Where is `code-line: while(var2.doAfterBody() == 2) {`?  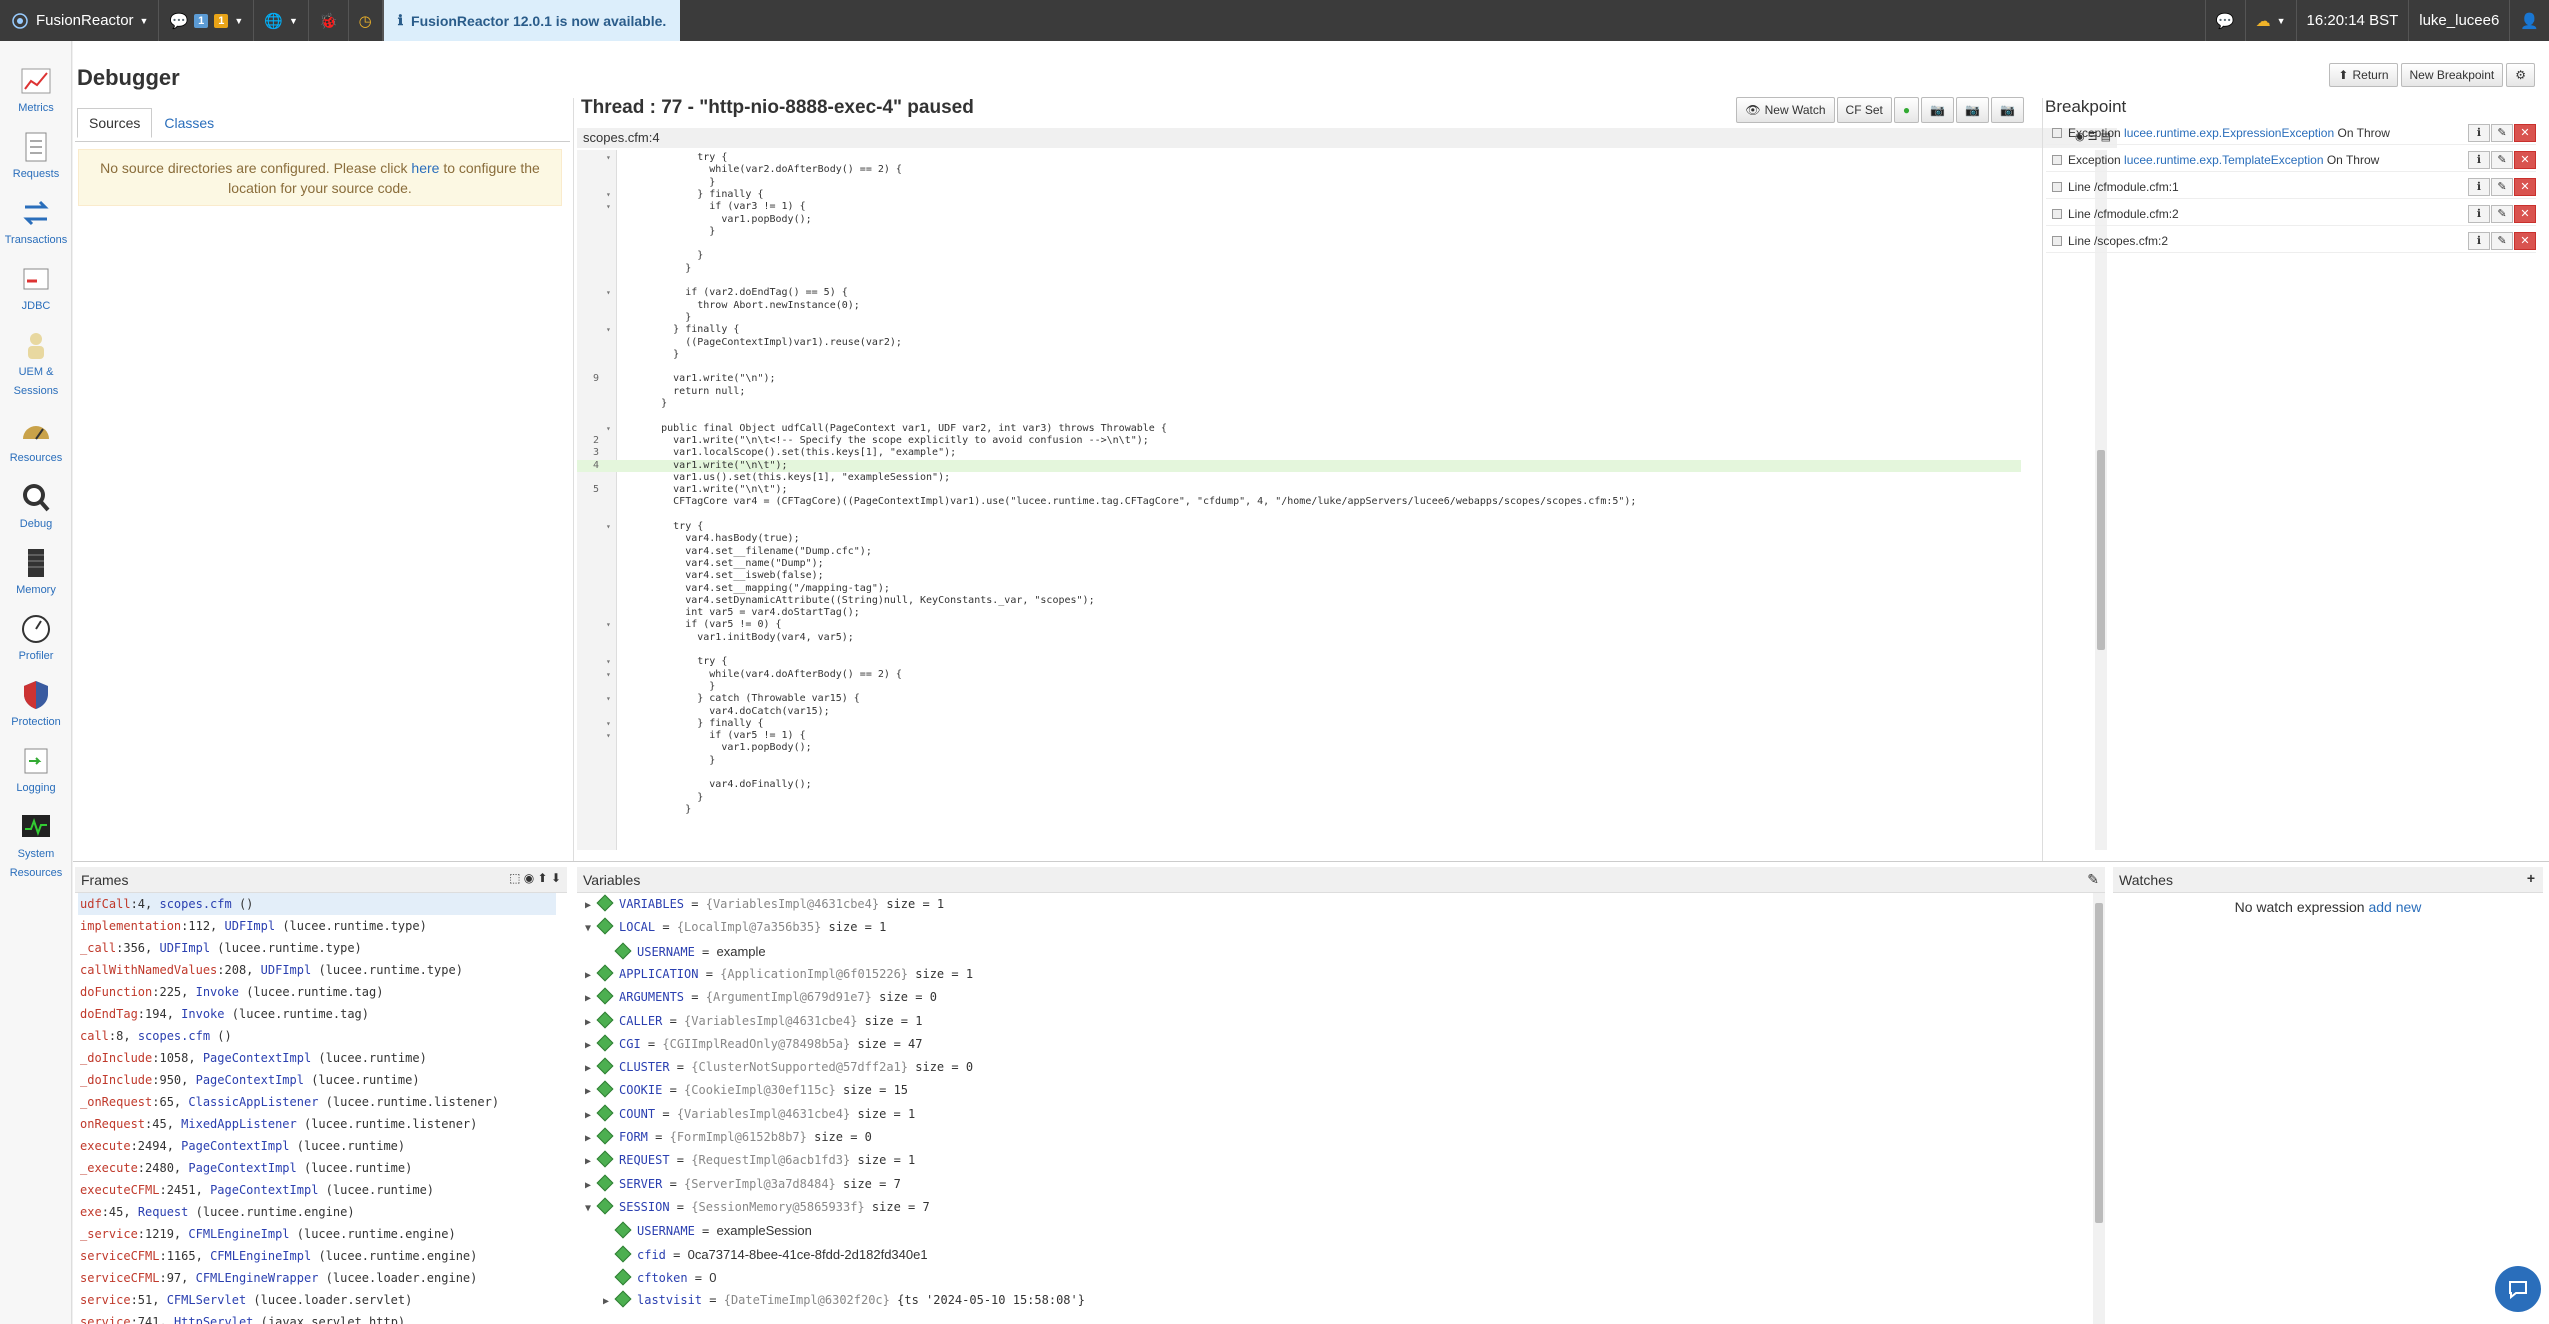
code-line: while(var2.doAfterBody() == 2) { is located at coordinates (1299, 170).